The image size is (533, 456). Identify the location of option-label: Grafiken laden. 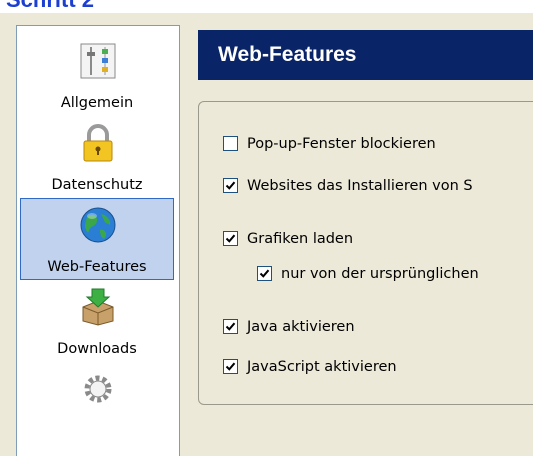
(300, 239).